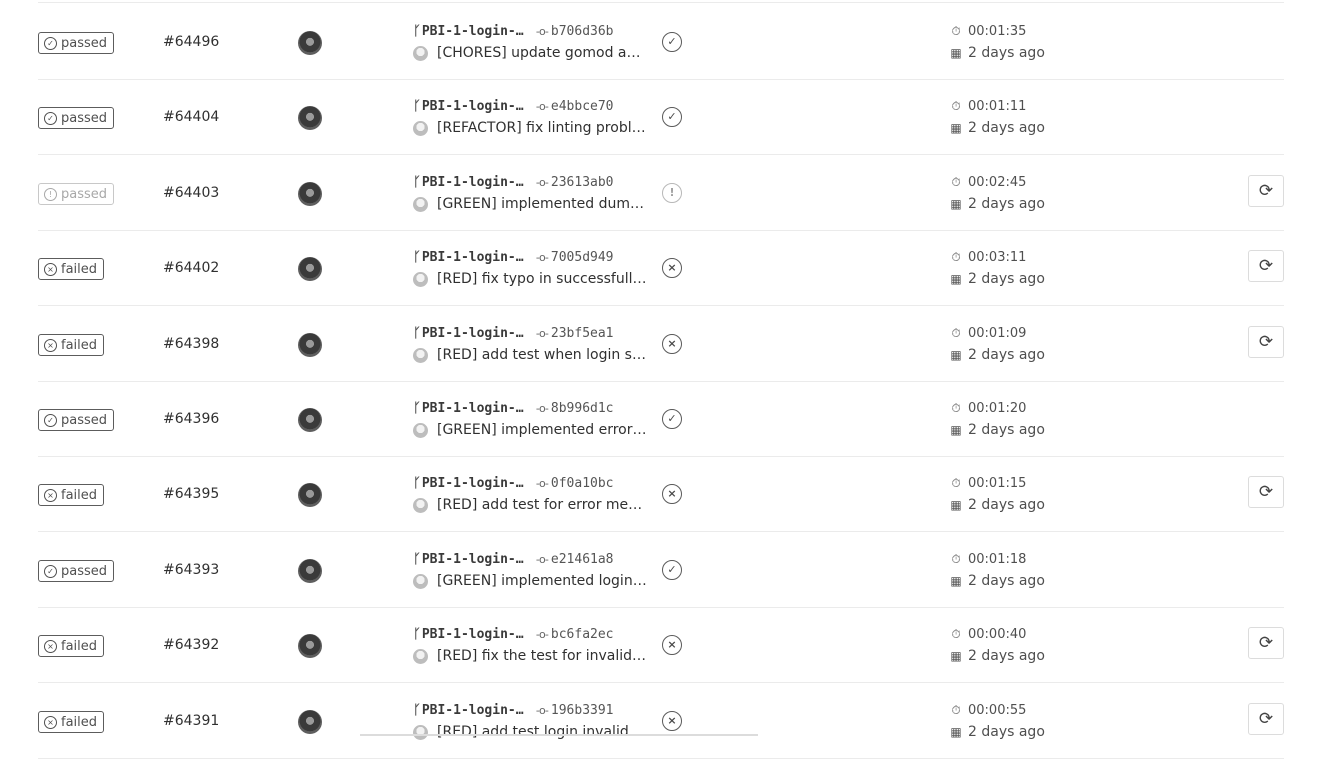 The image size is (1342, 759). Describe the element at coordinates (582, 257) in the screenshot. I see `commit-sha-link: 7005d949` at that location.